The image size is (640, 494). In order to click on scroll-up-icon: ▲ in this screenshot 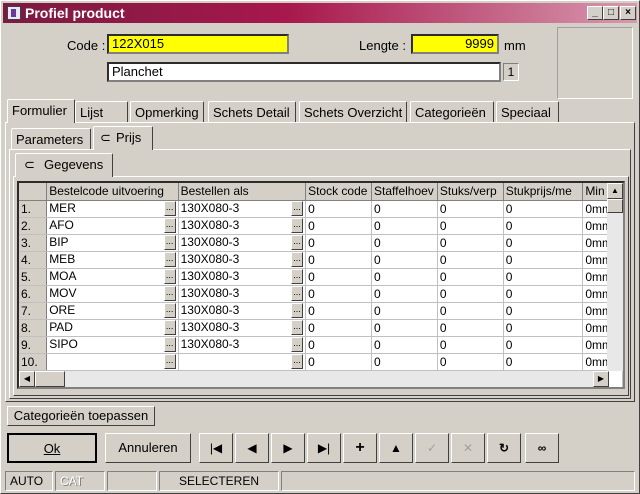, I will do `click(615, 191)`.